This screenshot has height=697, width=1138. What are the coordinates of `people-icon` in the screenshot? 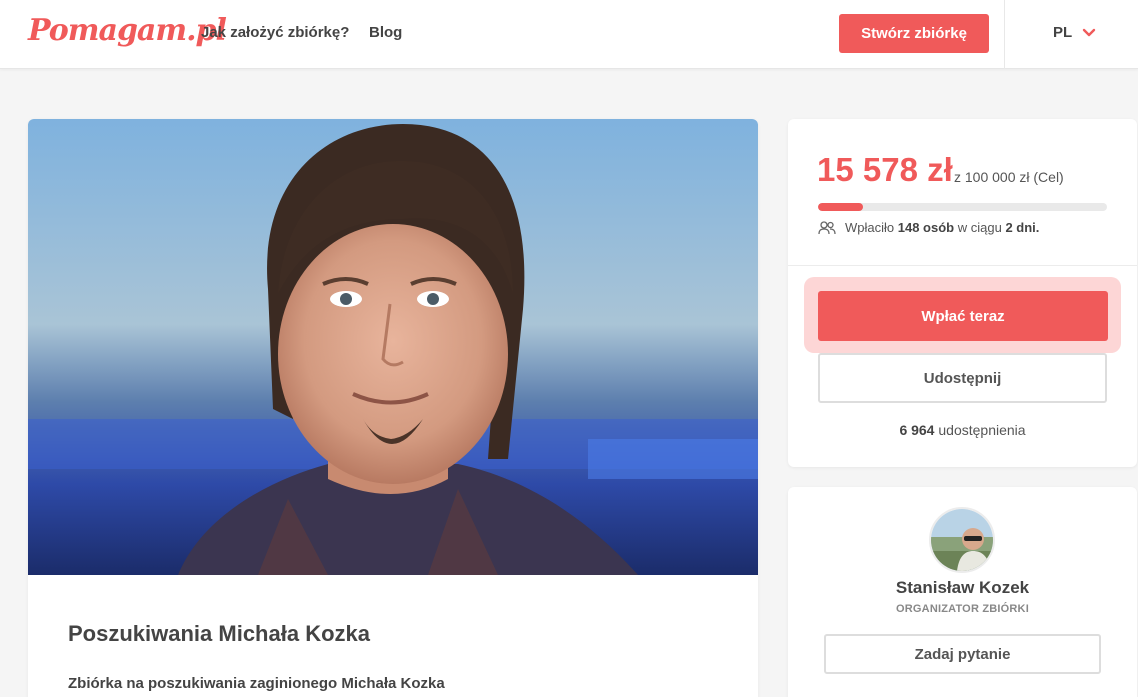 It's located at (827, 227).